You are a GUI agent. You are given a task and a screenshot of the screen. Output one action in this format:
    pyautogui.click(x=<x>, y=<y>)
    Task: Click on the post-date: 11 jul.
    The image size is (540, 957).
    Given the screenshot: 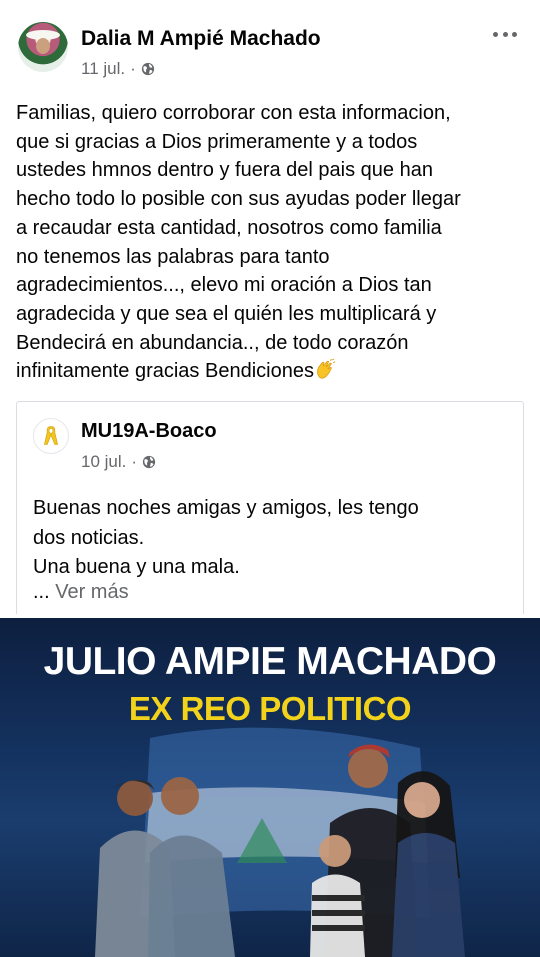 What is the action you would take?
    pyautogui.click(x=103, y=69)
    